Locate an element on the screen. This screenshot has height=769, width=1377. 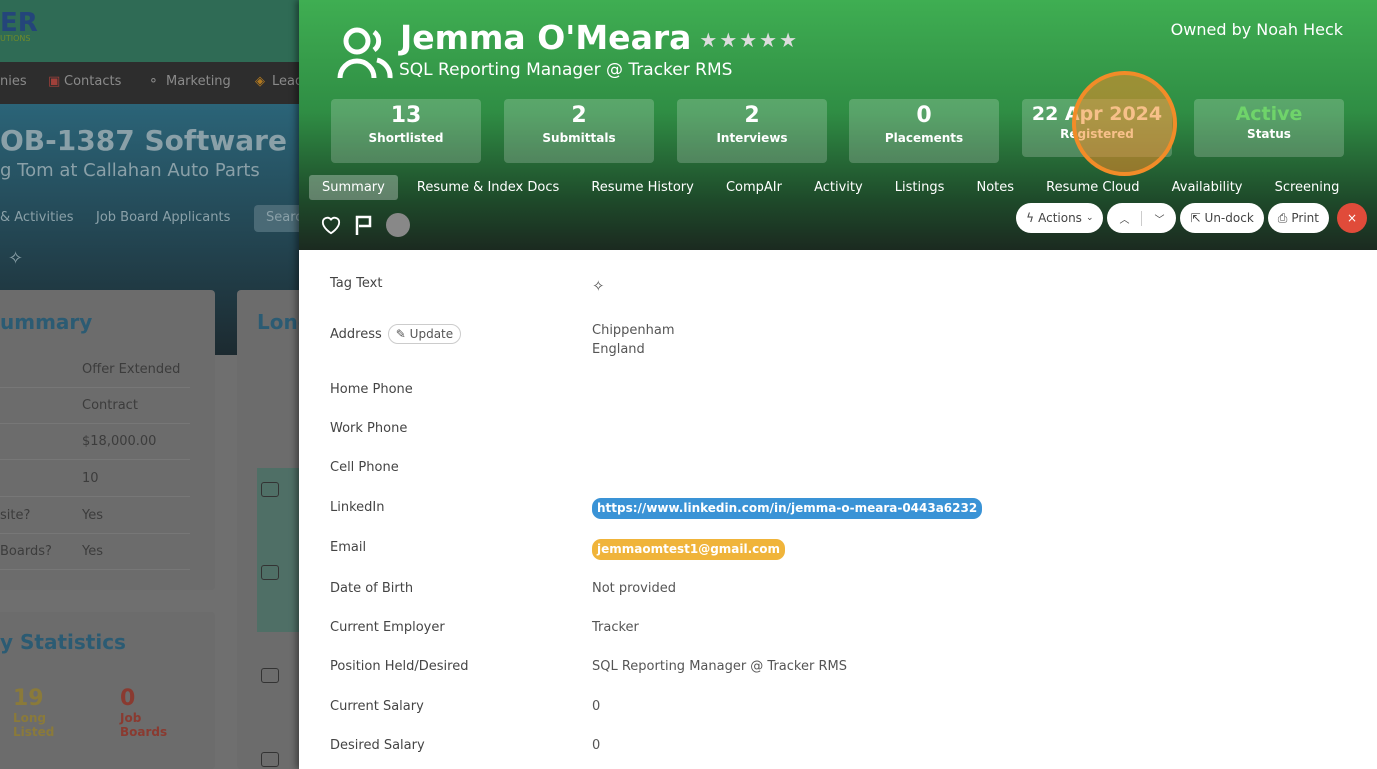
stat-shortlisted: 13 Shortlisted is located at coordinates (406, 131).